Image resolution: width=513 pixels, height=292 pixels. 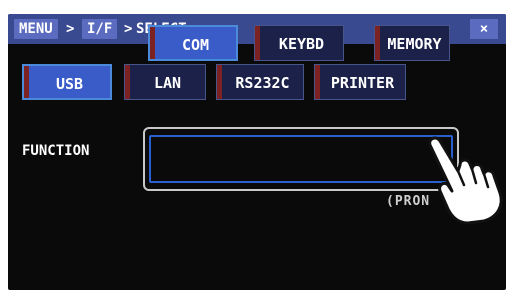 I want to click on option-label: MEMORY, so click(x=414, y=44).